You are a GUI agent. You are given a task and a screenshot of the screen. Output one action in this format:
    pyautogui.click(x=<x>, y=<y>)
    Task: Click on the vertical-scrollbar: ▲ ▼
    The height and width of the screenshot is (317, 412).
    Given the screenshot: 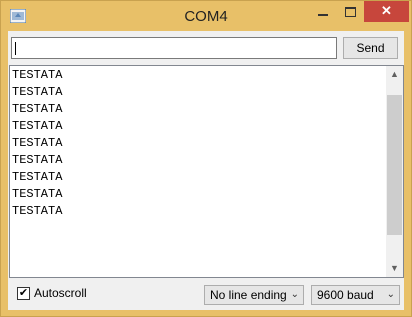 What is the action you would take?
    pyautogui.click(x=394, y=171)
    